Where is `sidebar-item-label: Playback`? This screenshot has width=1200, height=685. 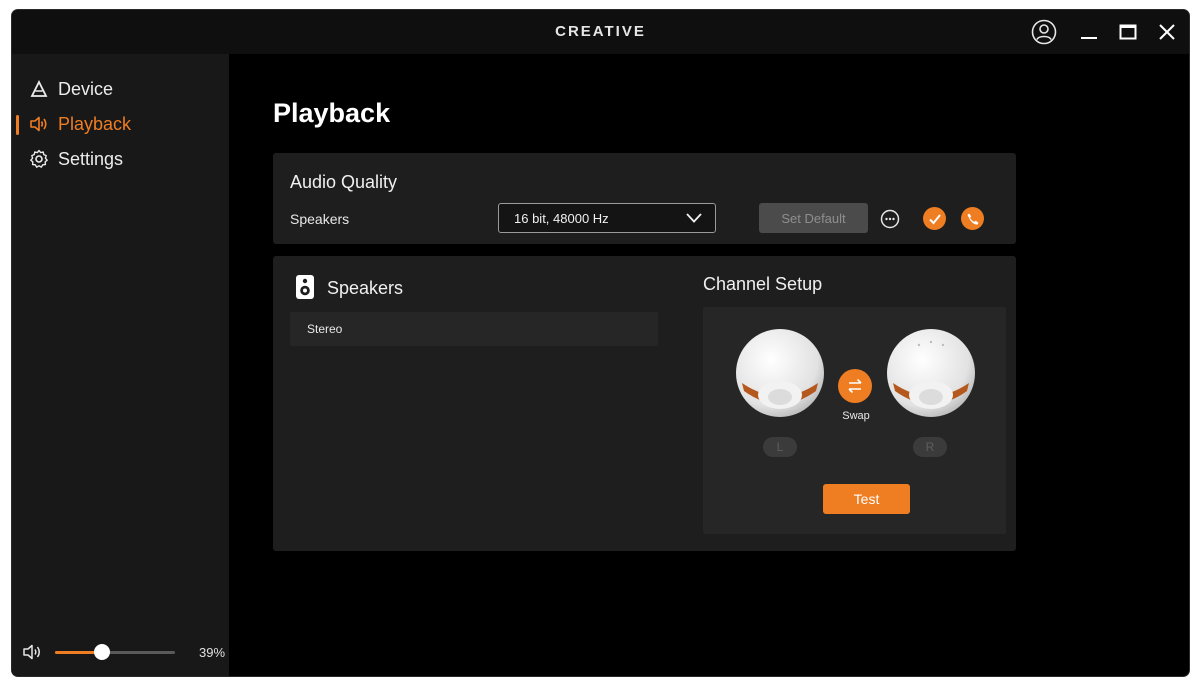
sidebar-item-label: Playback is located at coordinates (95, 123).